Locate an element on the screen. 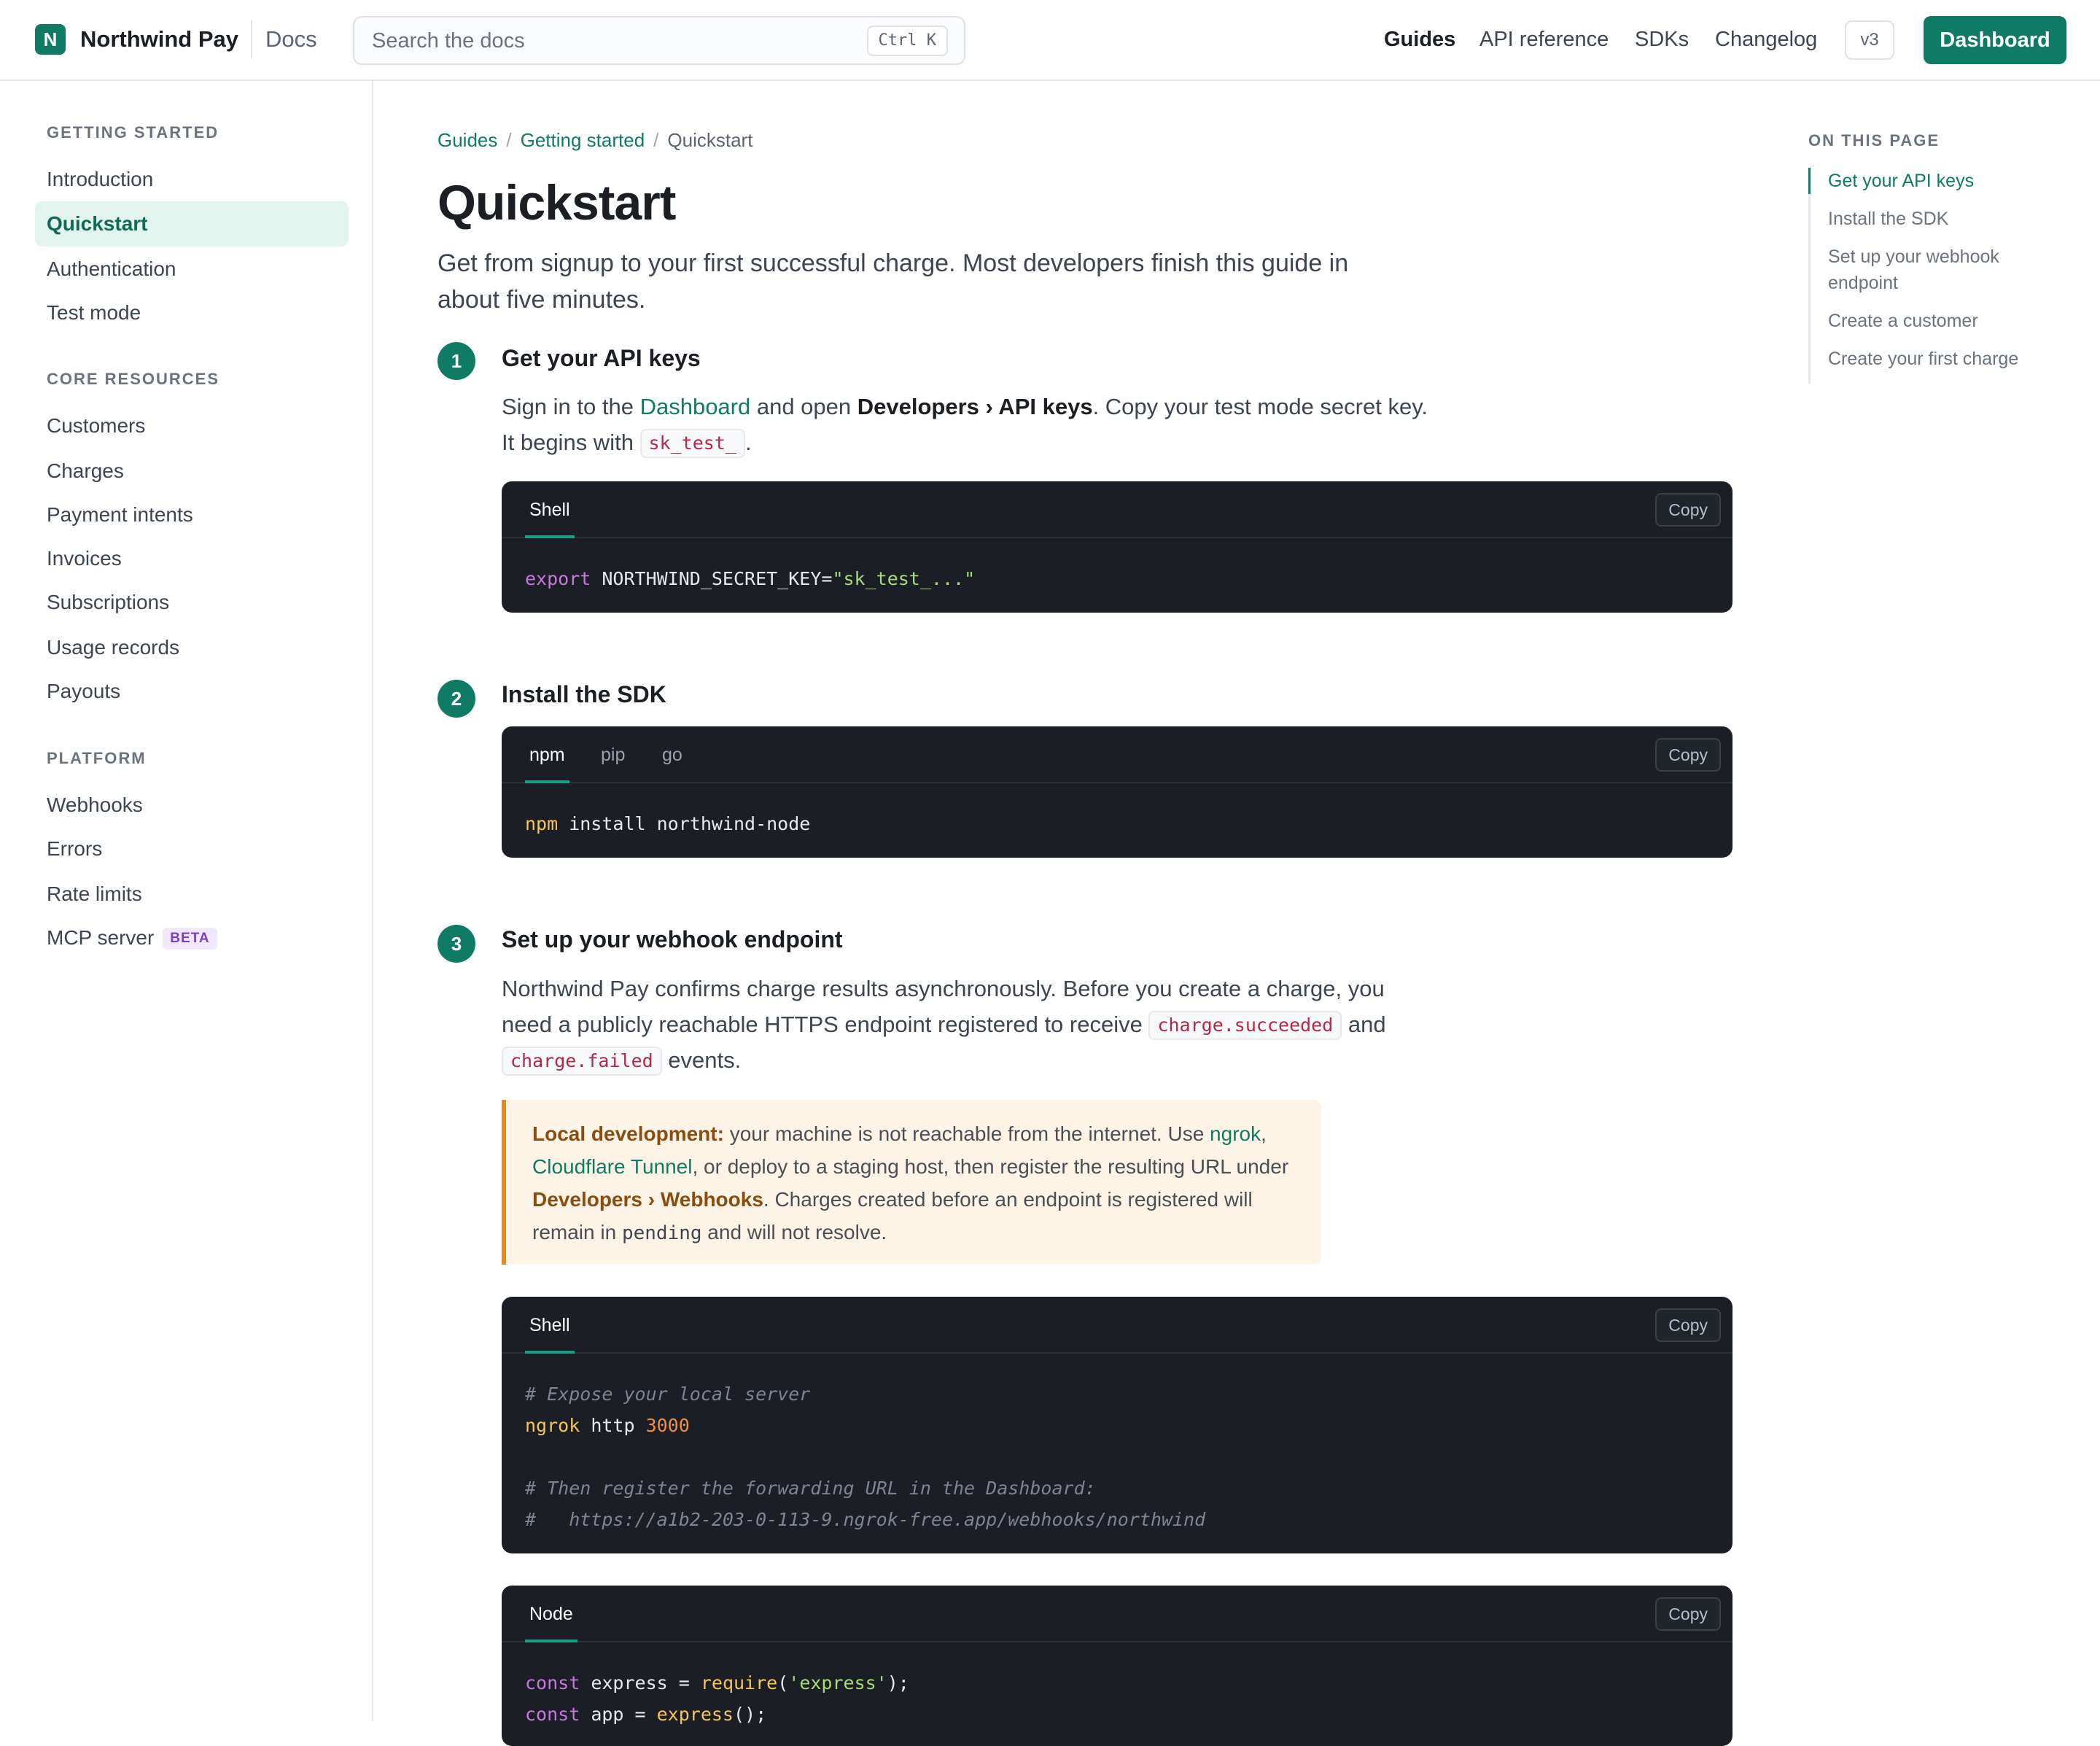 This screenshot has width=2100, height=1746. sidebar-item-subscriptions: Subscriptions is located at coordinates (192, 602).